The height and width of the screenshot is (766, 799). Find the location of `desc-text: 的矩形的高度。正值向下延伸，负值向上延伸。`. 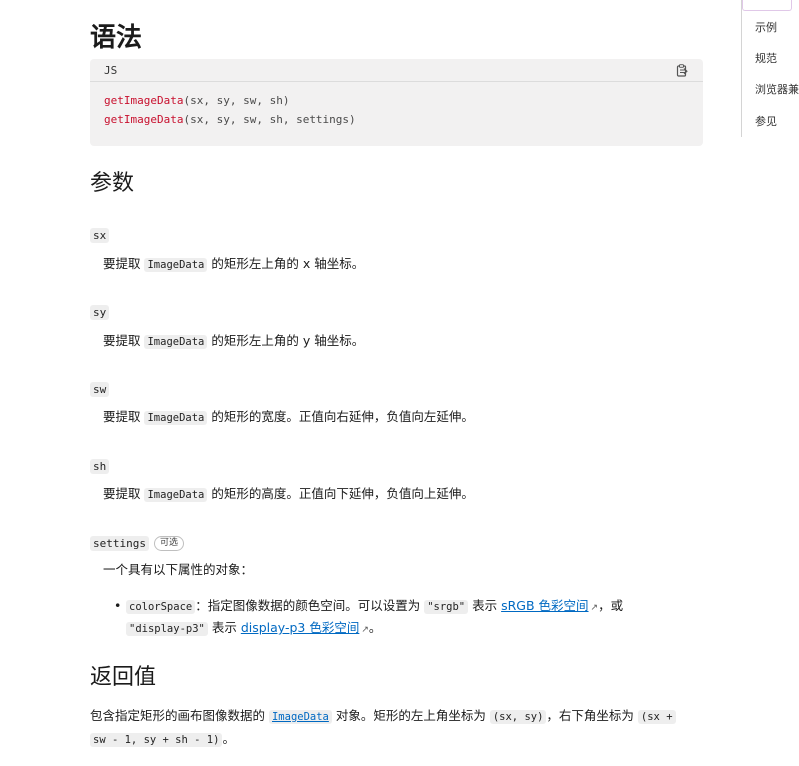

desc-text: 的矩形的高度。正值向下延伸，负值向上延伸。 is located at coordinates (340, 493).